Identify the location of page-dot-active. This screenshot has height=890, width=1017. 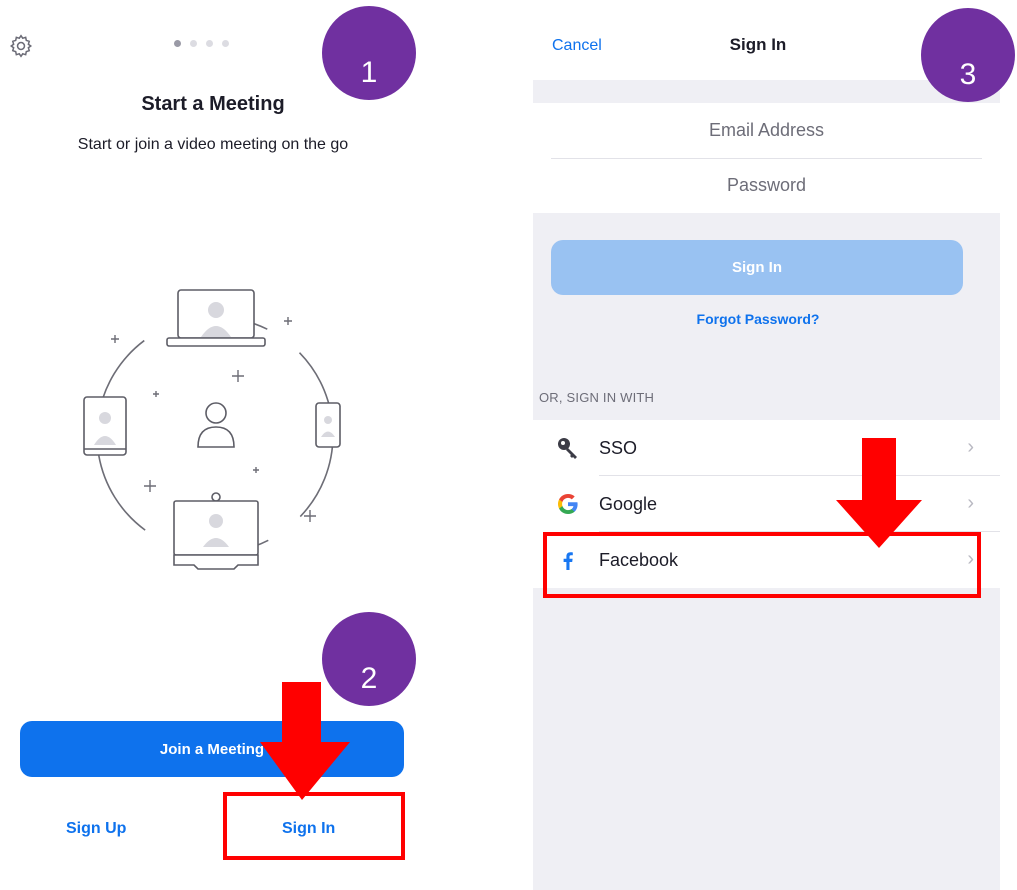
(177, 43).